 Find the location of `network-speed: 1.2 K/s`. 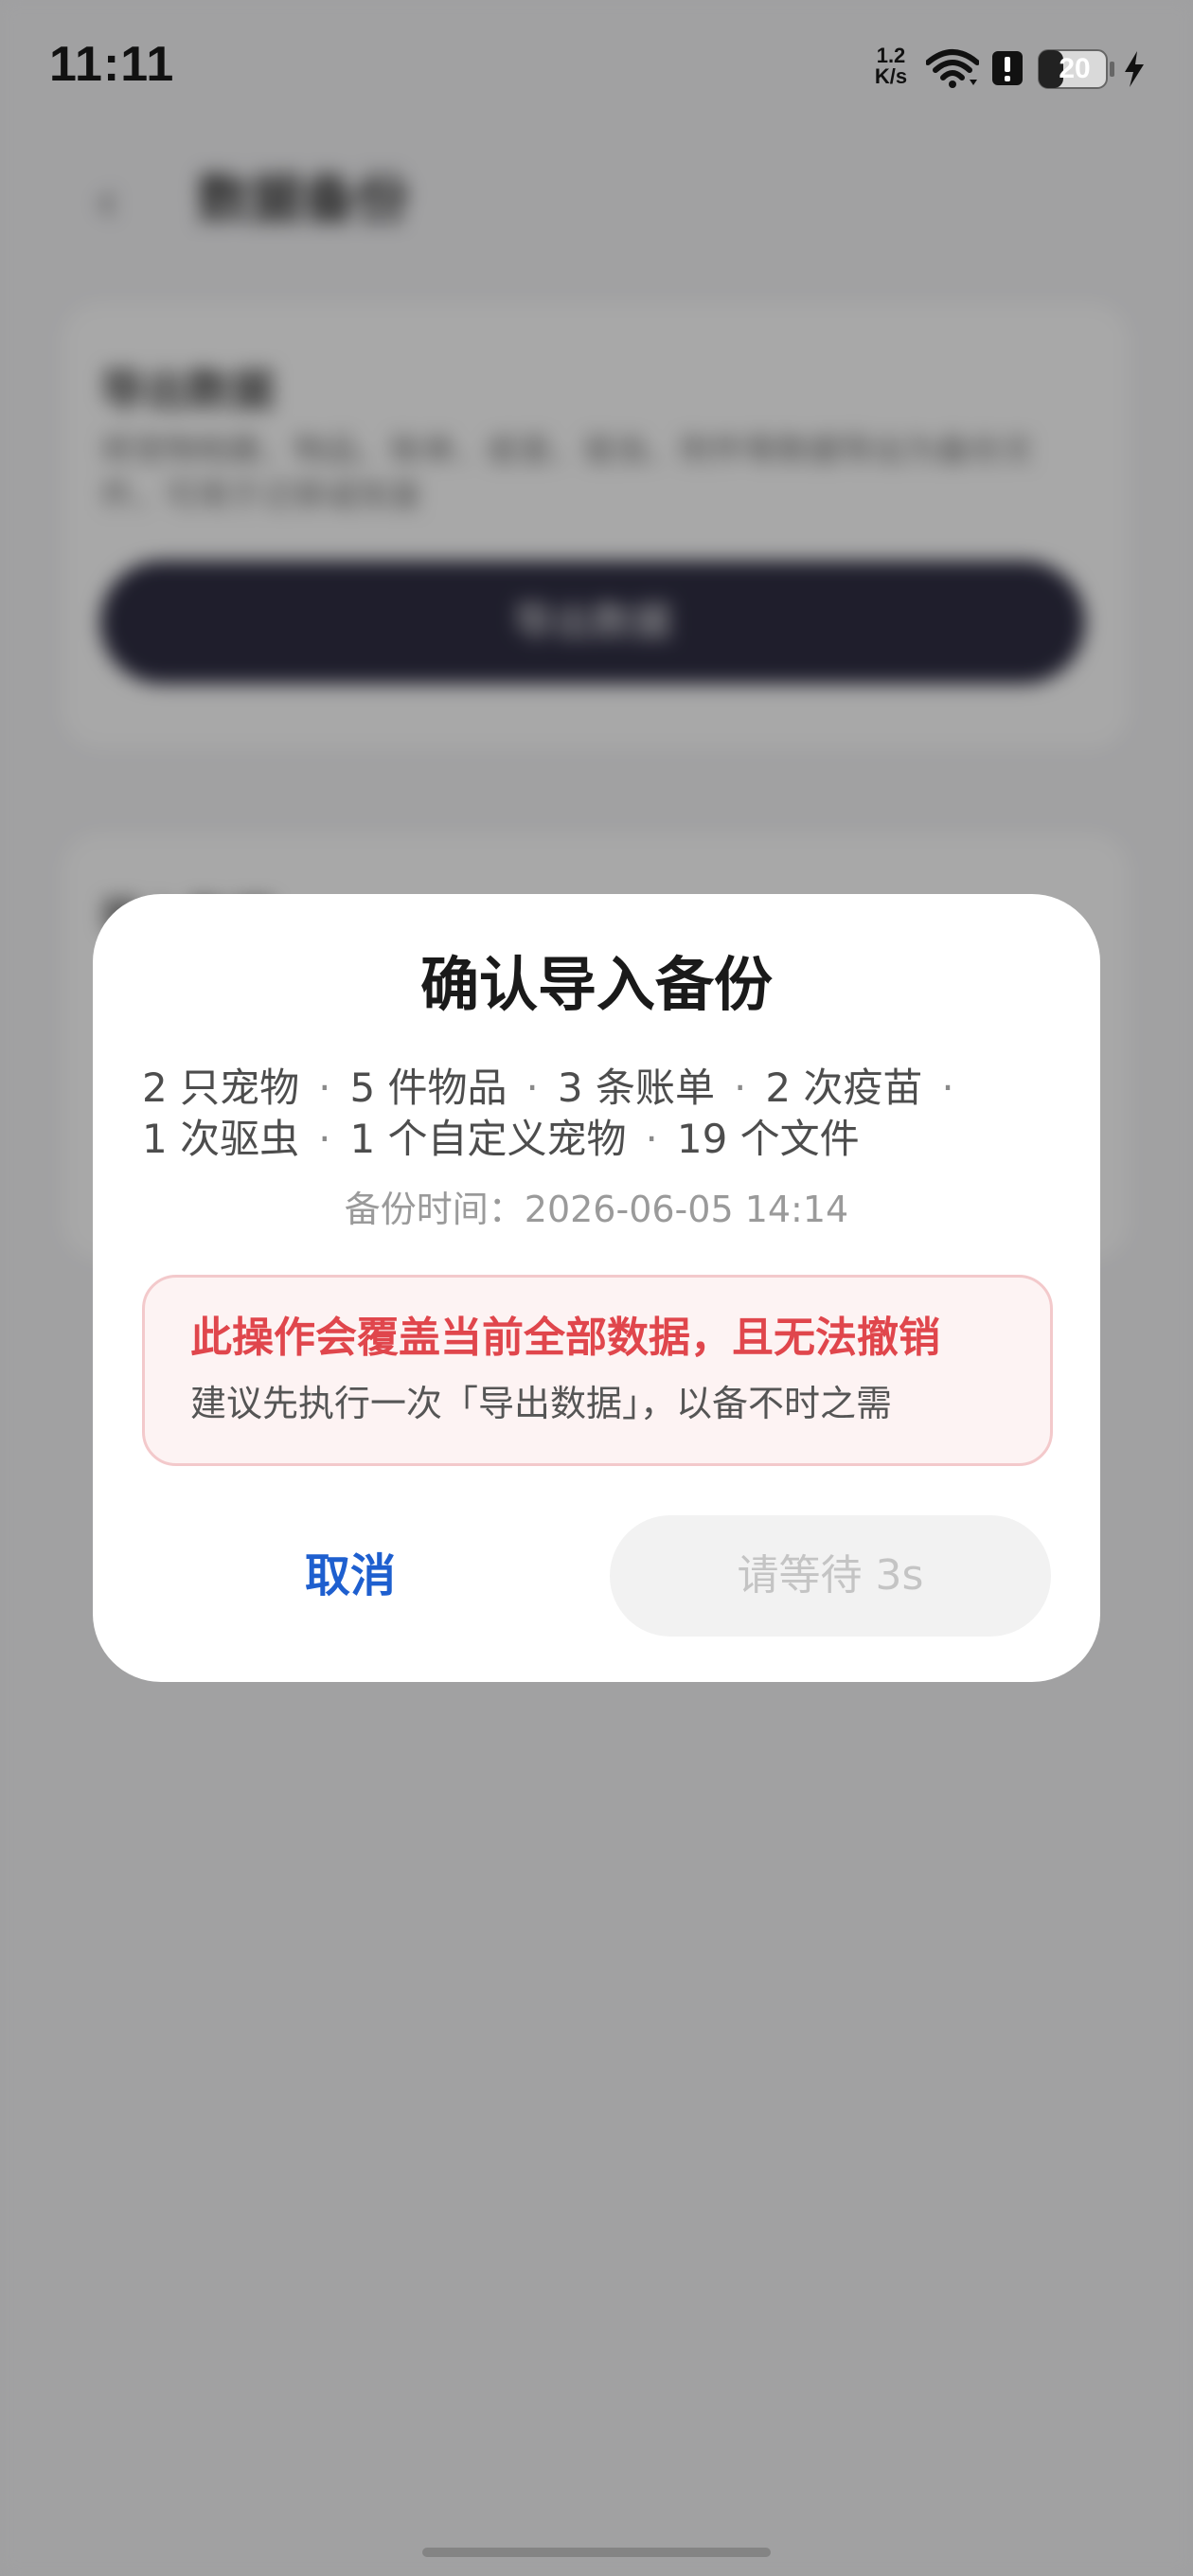

network-speed: 1.2 K/s is located at coordinates (891, 66).